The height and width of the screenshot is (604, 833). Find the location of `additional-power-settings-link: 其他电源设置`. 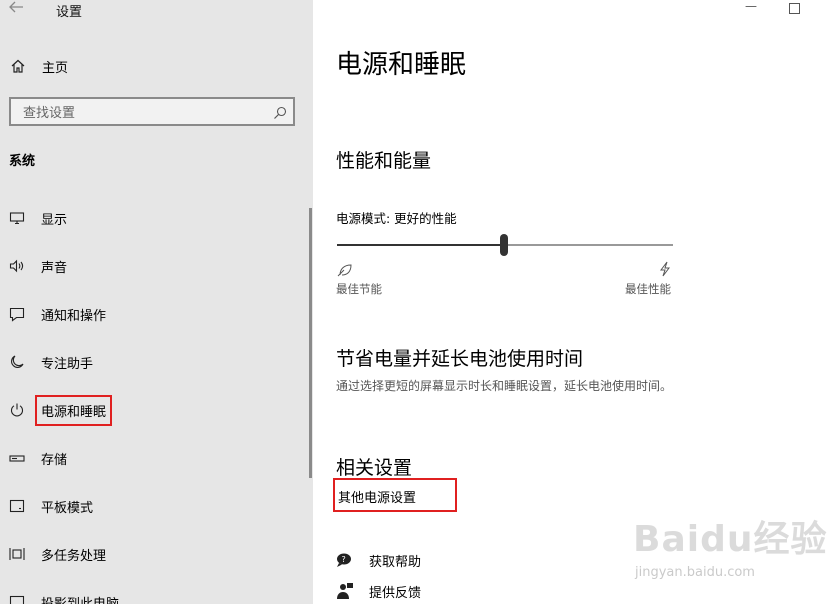

additional-power-settings-link: 其他电源设置 is located at coordinates (395, 495).